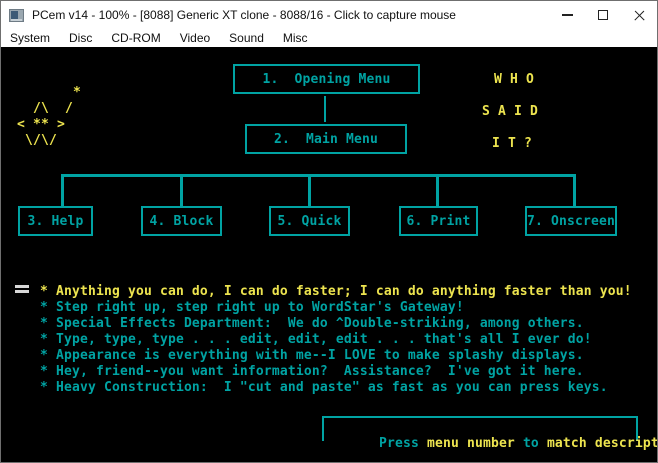 The image size is (658, 463). I want to click on tree-drop-onscreen, so click(574, 190).